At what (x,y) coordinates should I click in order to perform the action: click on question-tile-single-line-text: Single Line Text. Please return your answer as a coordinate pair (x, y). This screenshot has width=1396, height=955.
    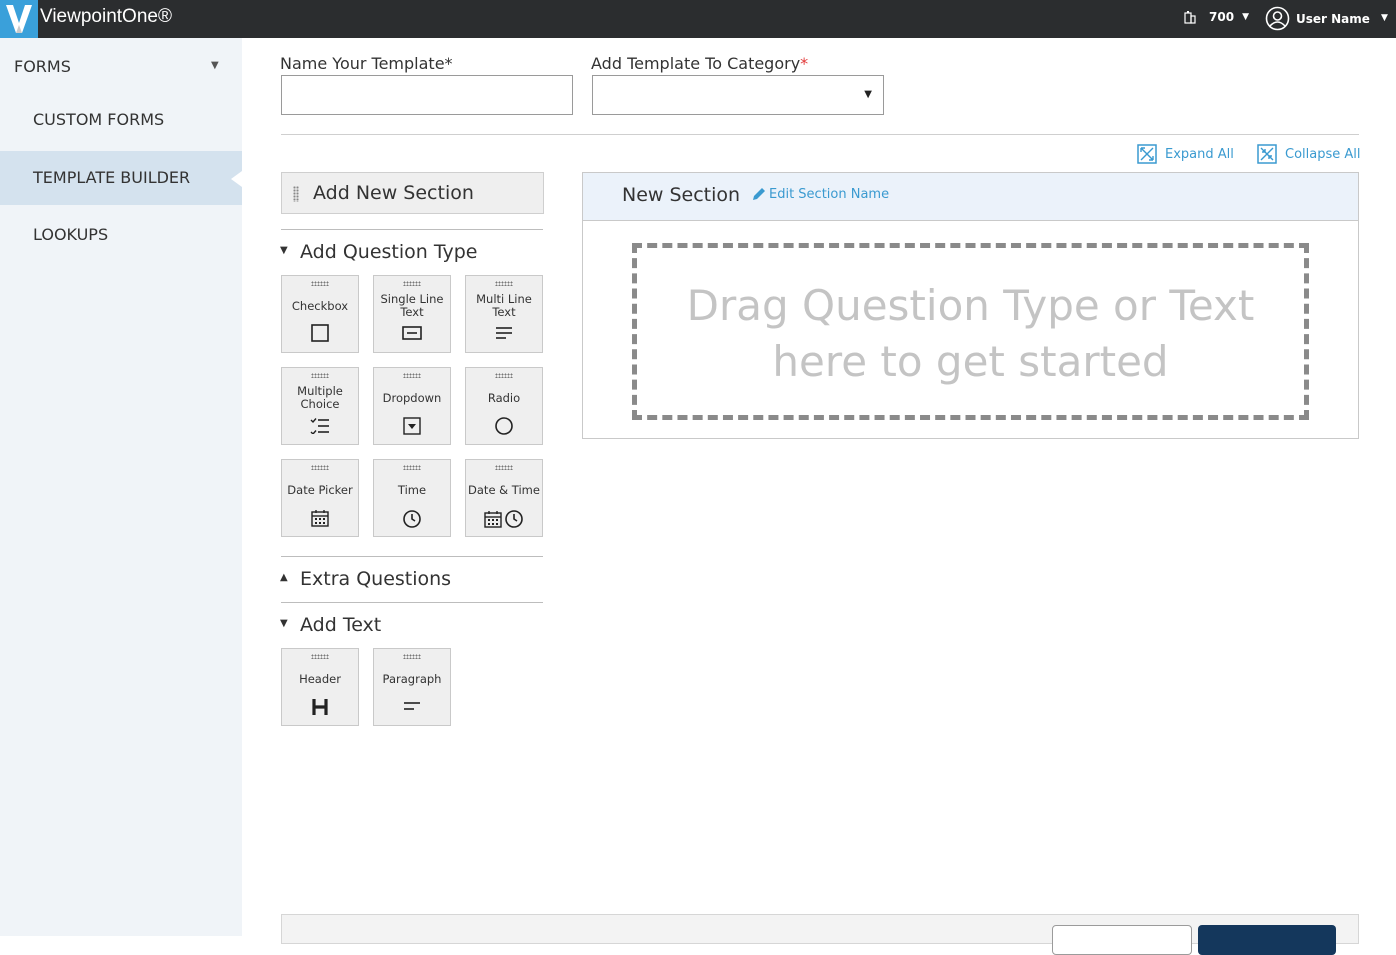
    Looking at the image, I should click on (412, 314).